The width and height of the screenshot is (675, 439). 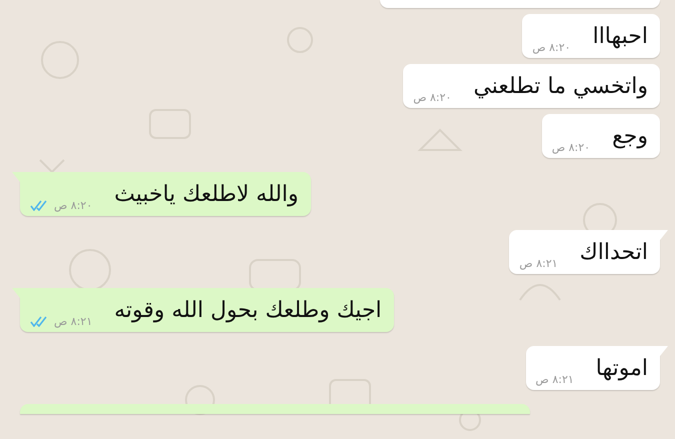 What do you see at coordinates (630, 137) in the screenshot?
I see `message-text: وجع` at bounding box center [630, 137].